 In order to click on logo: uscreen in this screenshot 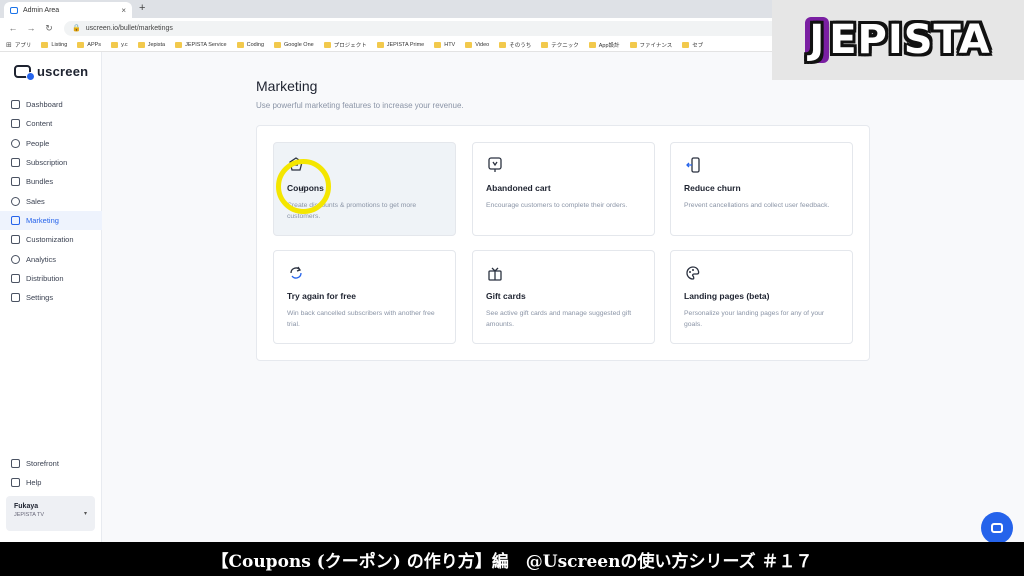, I will do `click(51, 72)`.